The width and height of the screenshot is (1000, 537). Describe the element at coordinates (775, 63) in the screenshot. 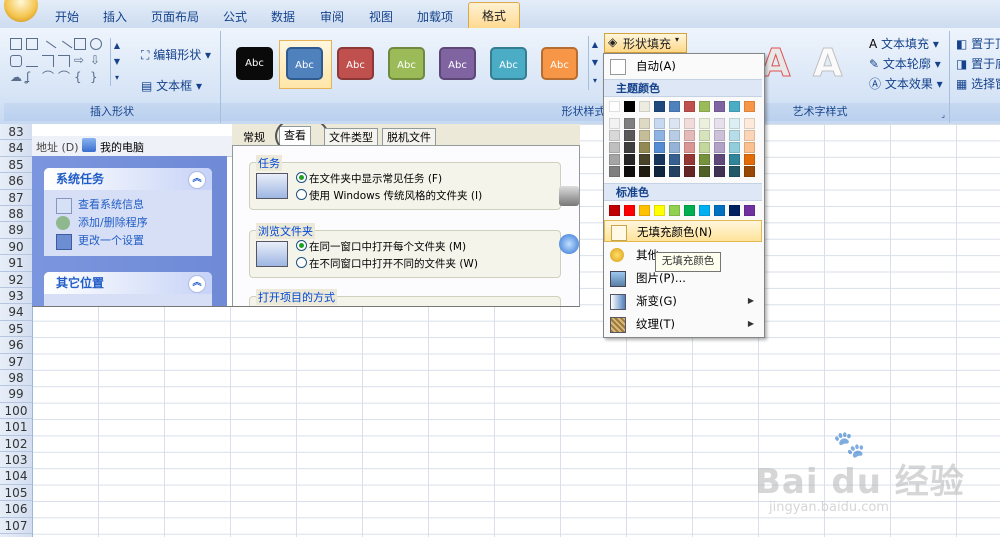

I see `wordart-style-red-outline: A` at that location.